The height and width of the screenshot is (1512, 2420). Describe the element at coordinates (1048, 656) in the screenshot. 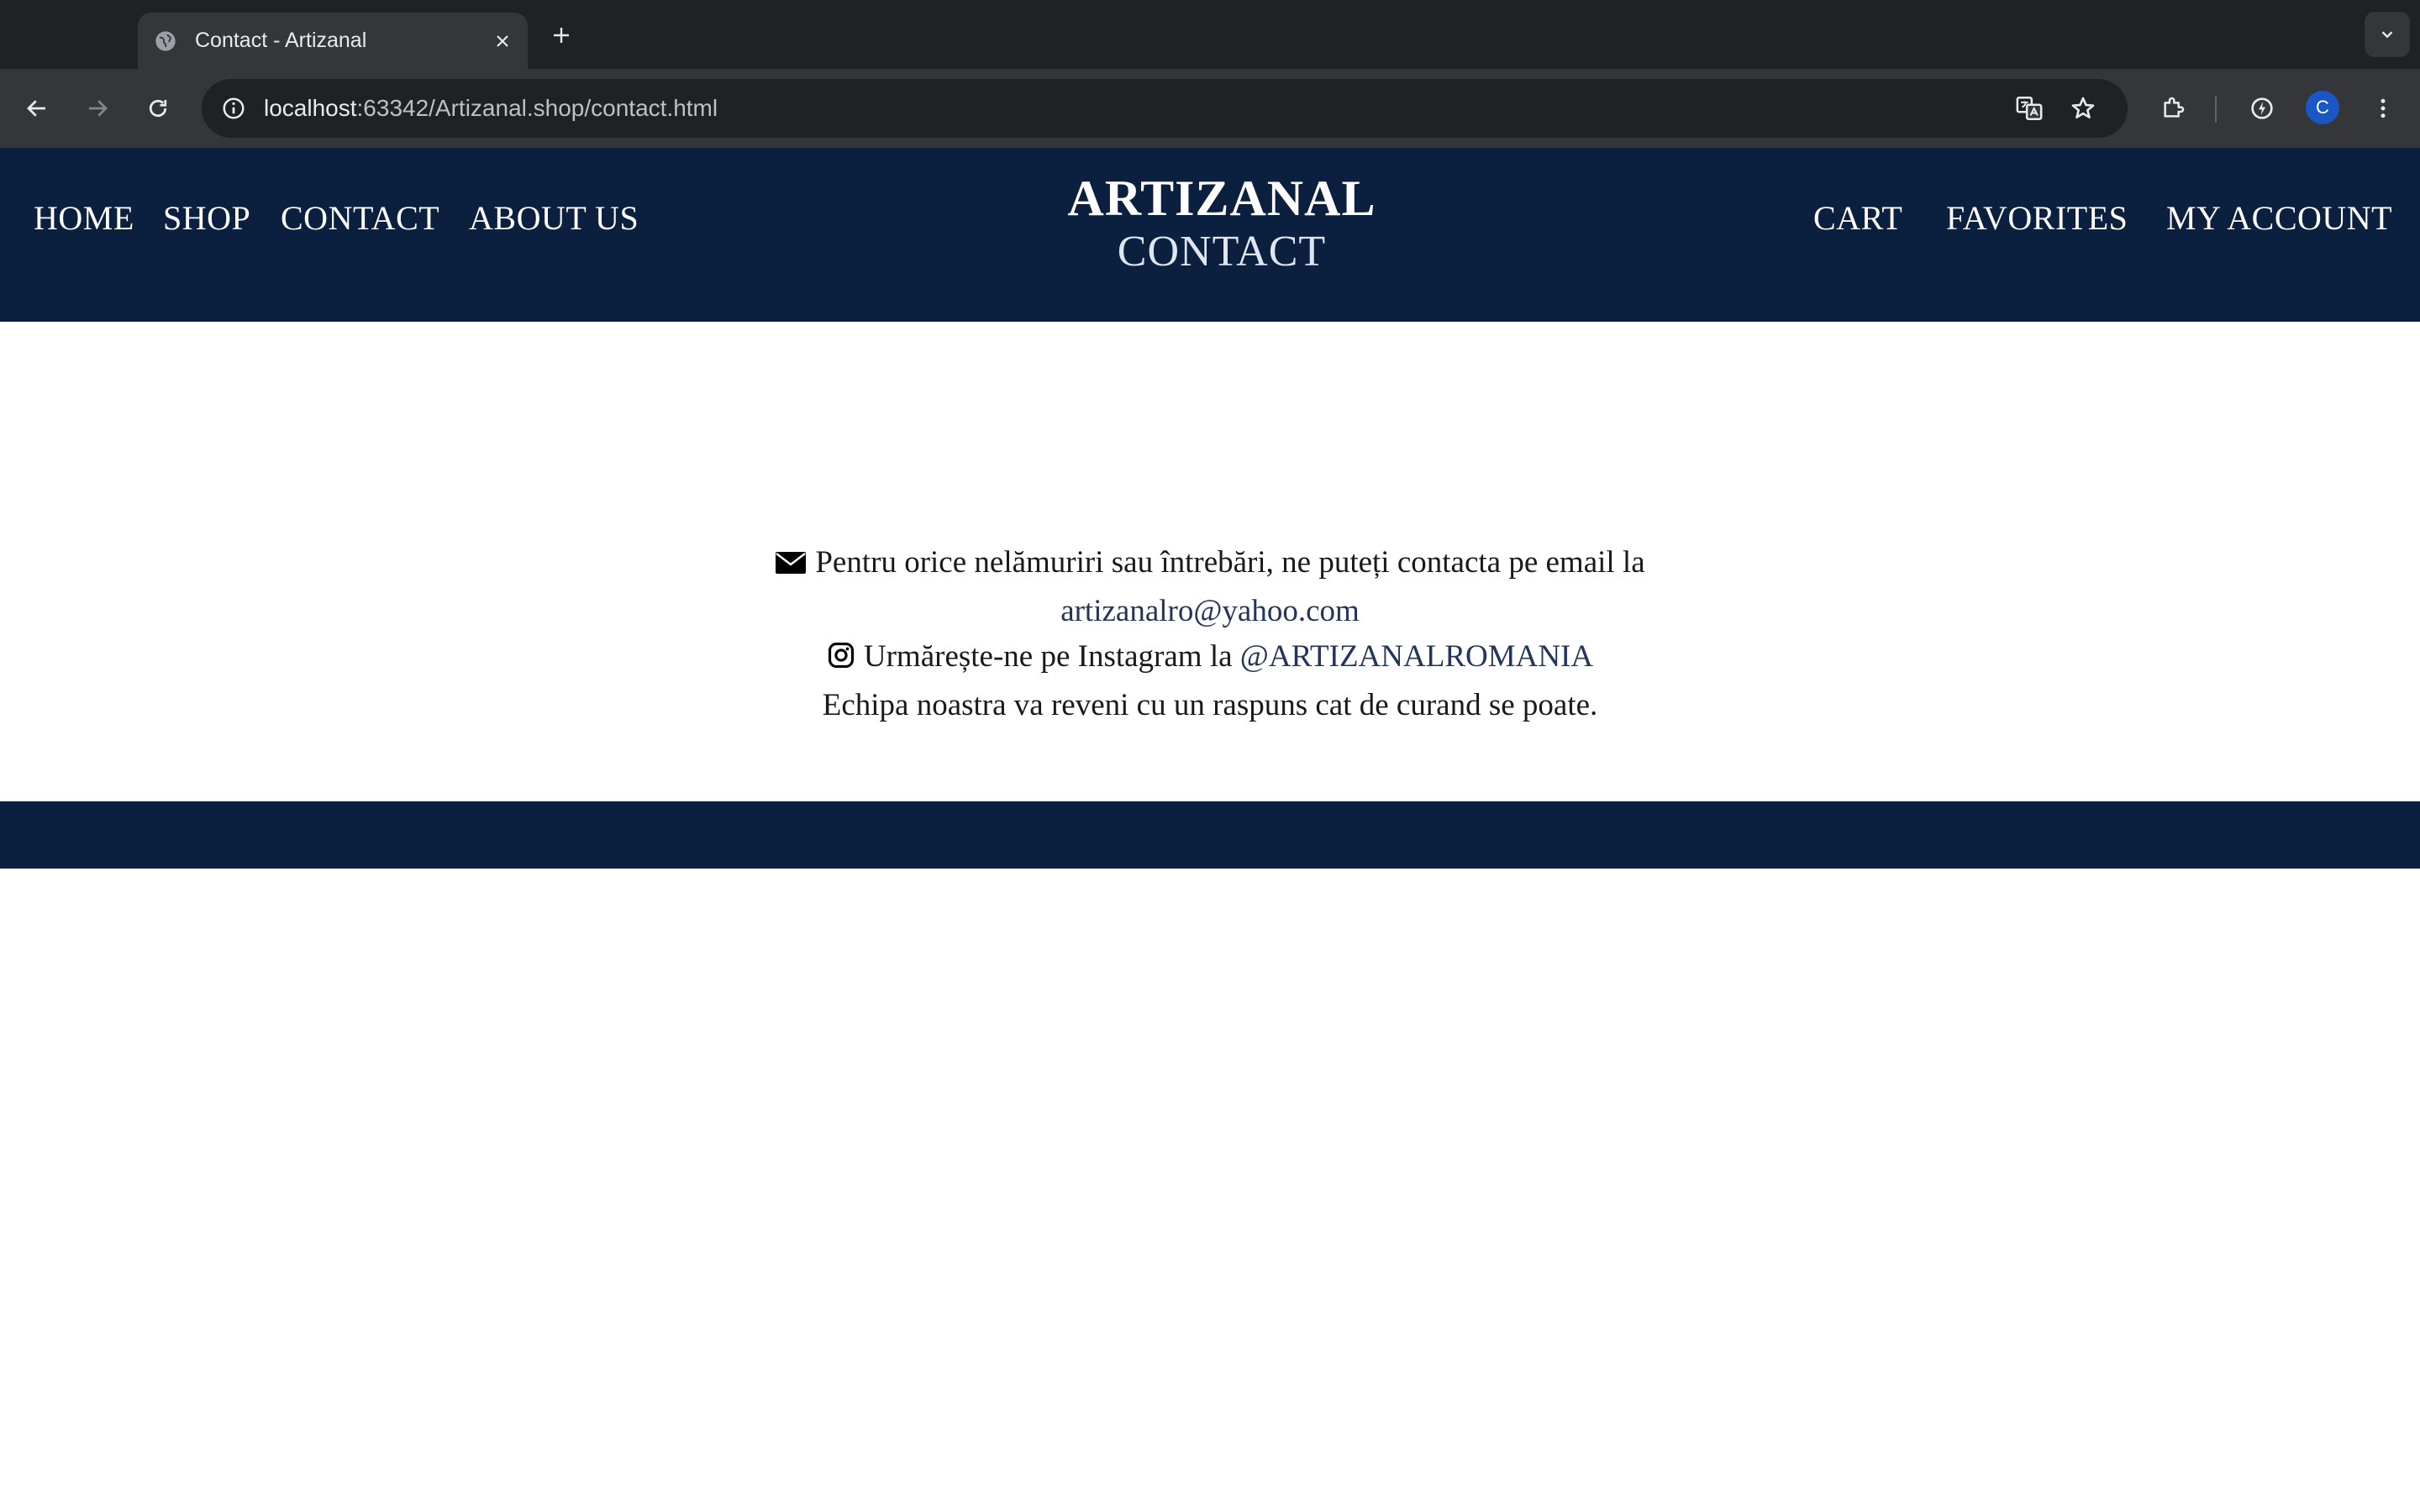

I see `instagram-prompt-text: Urmărește-ne pe Instagram la` at that location.